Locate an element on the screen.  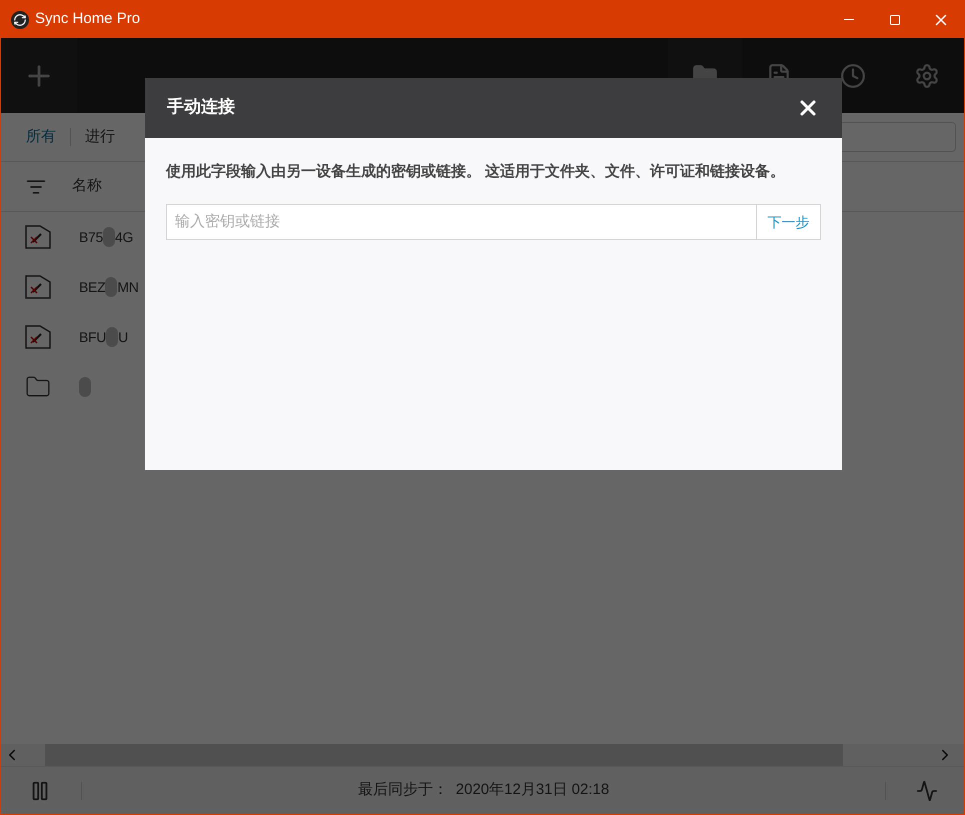
last-sync-label: 最后同步于： is located at coordinates (403, 790).